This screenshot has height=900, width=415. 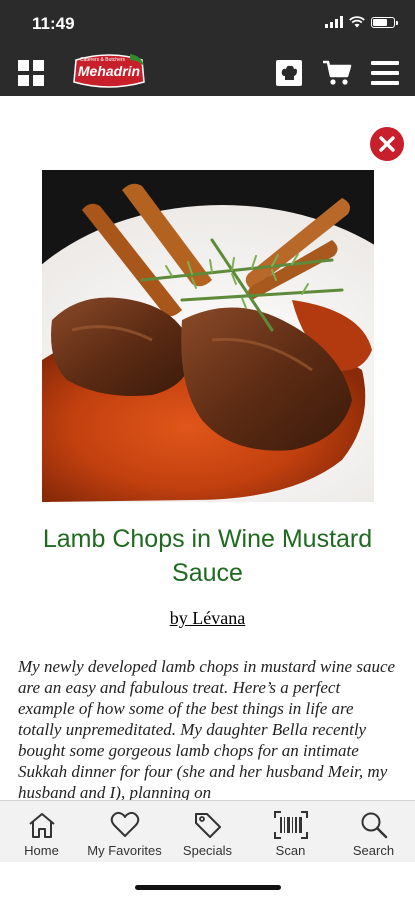 I want to click on home-icon, so click(x=41, y=825).